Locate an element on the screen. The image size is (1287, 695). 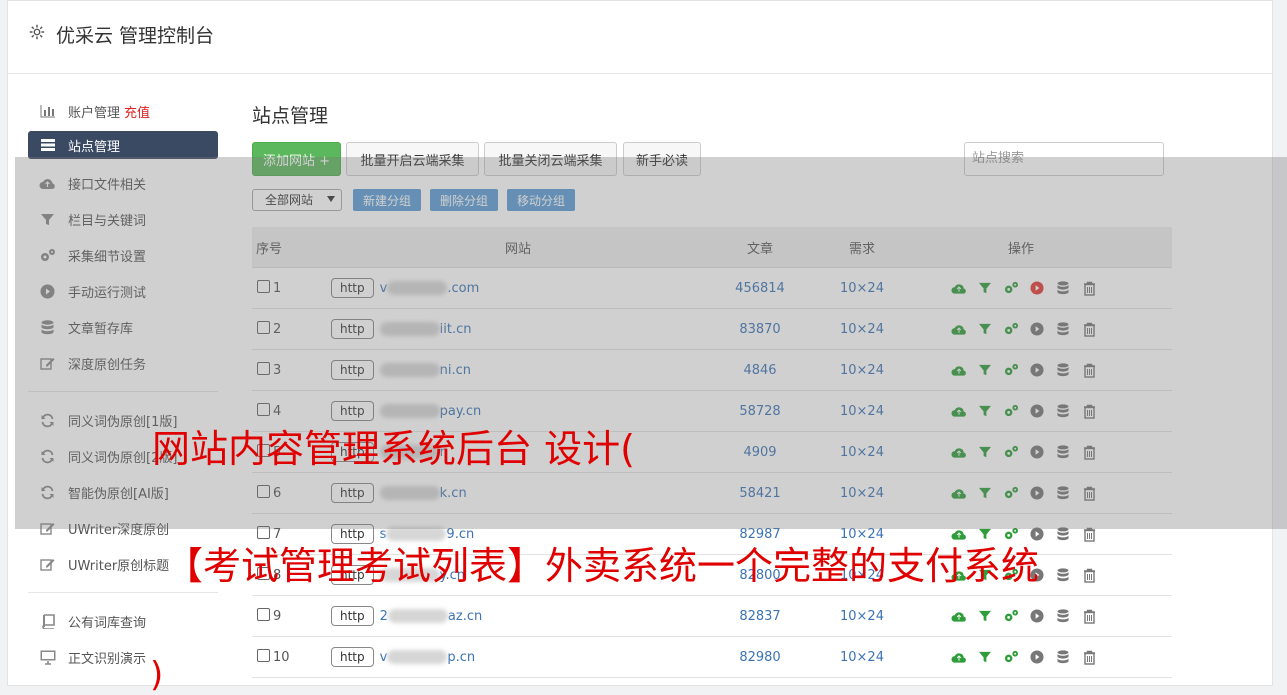
site-search-input: 站点搜索 is located at coordinates (1064, 159).